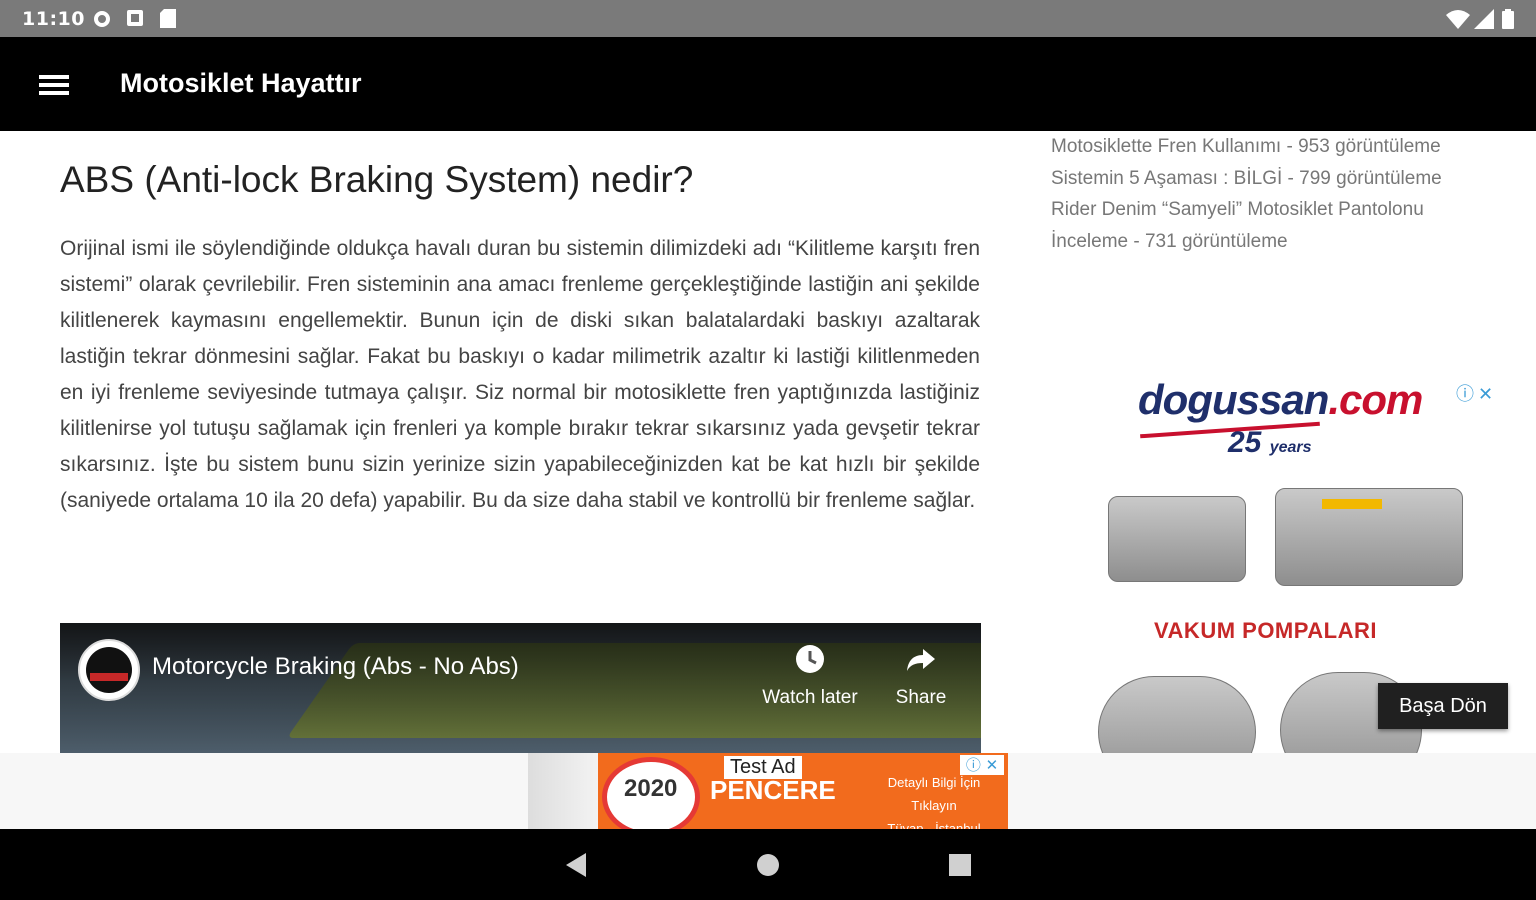 Image resolution: width=1536 pixels, height=900 pixels. I want to click on app-bar: Motosiklet Hayattır, so click(768, 84).